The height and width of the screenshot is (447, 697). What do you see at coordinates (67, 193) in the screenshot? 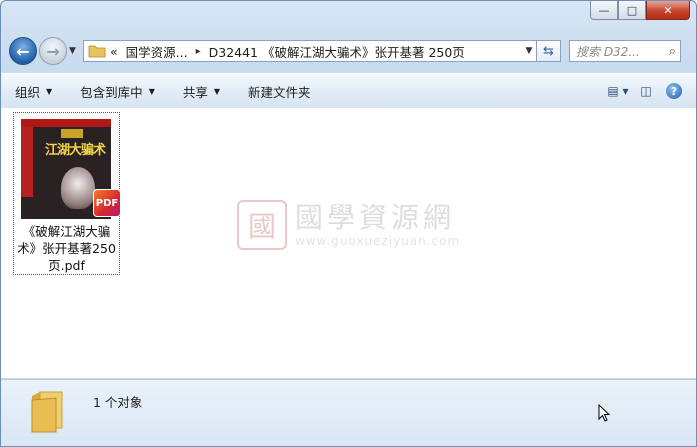
I see `file-item: 江湖大骗术 PDF 《破解江湖大骗术》张开基著250页.pdf` at bounding box center [67, 193].